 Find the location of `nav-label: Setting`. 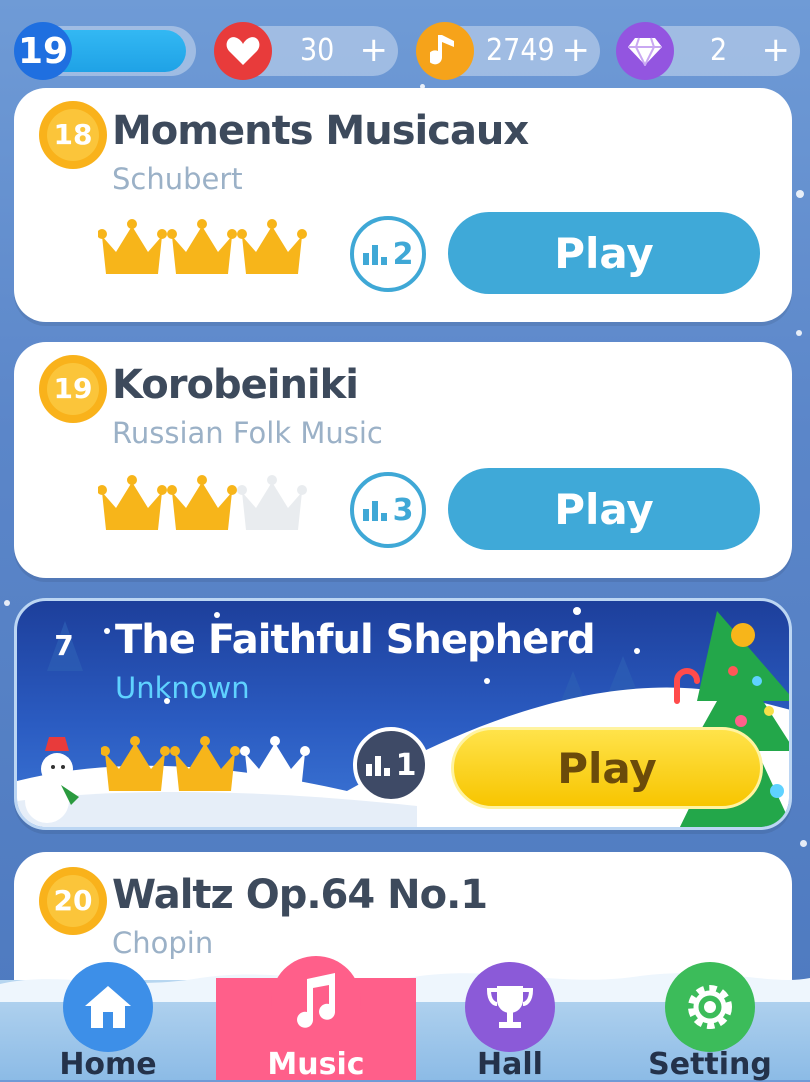

nav-label: Setting is located at coordinates (710, 1064).